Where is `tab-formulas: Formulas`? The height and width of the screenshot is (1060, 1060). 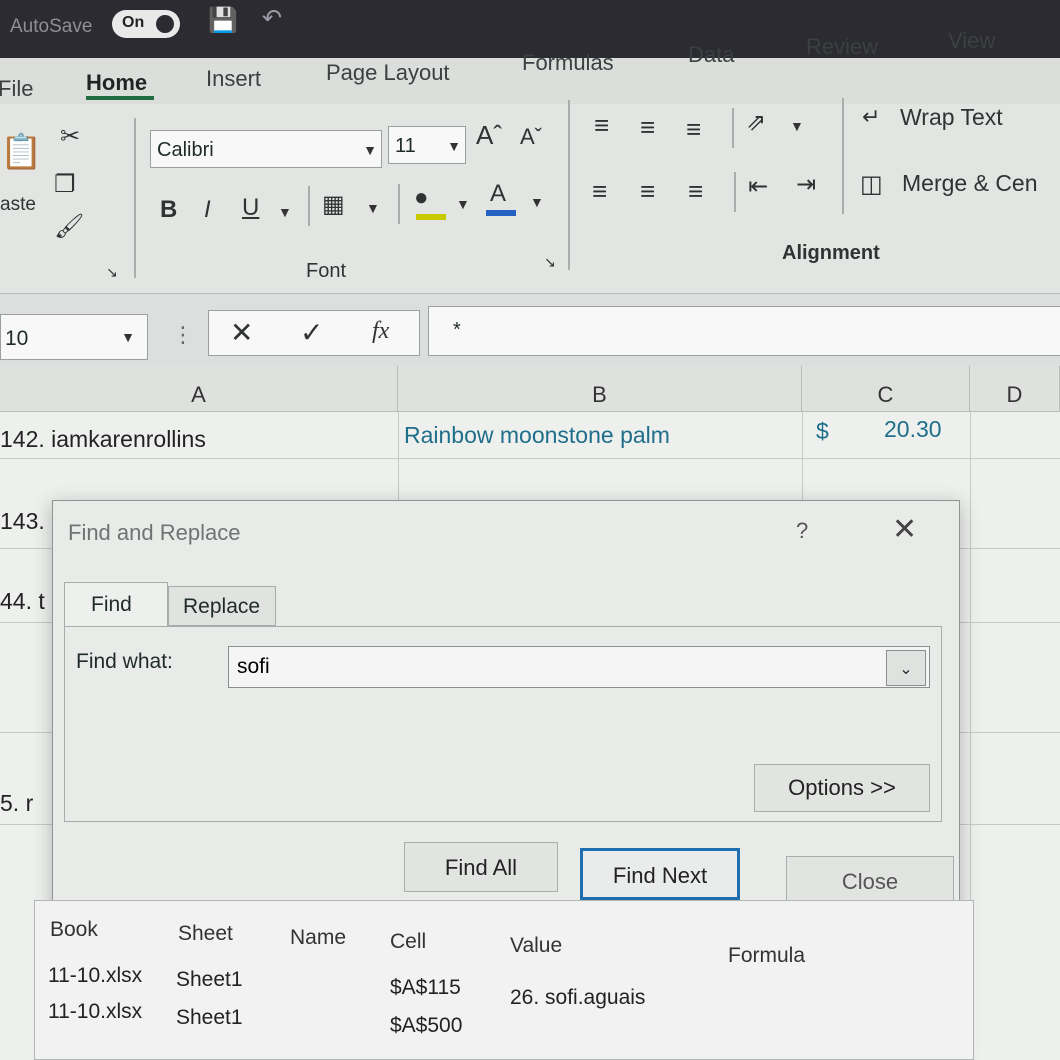 tab-formulas: Formulas is located at coordinates (568, 63).